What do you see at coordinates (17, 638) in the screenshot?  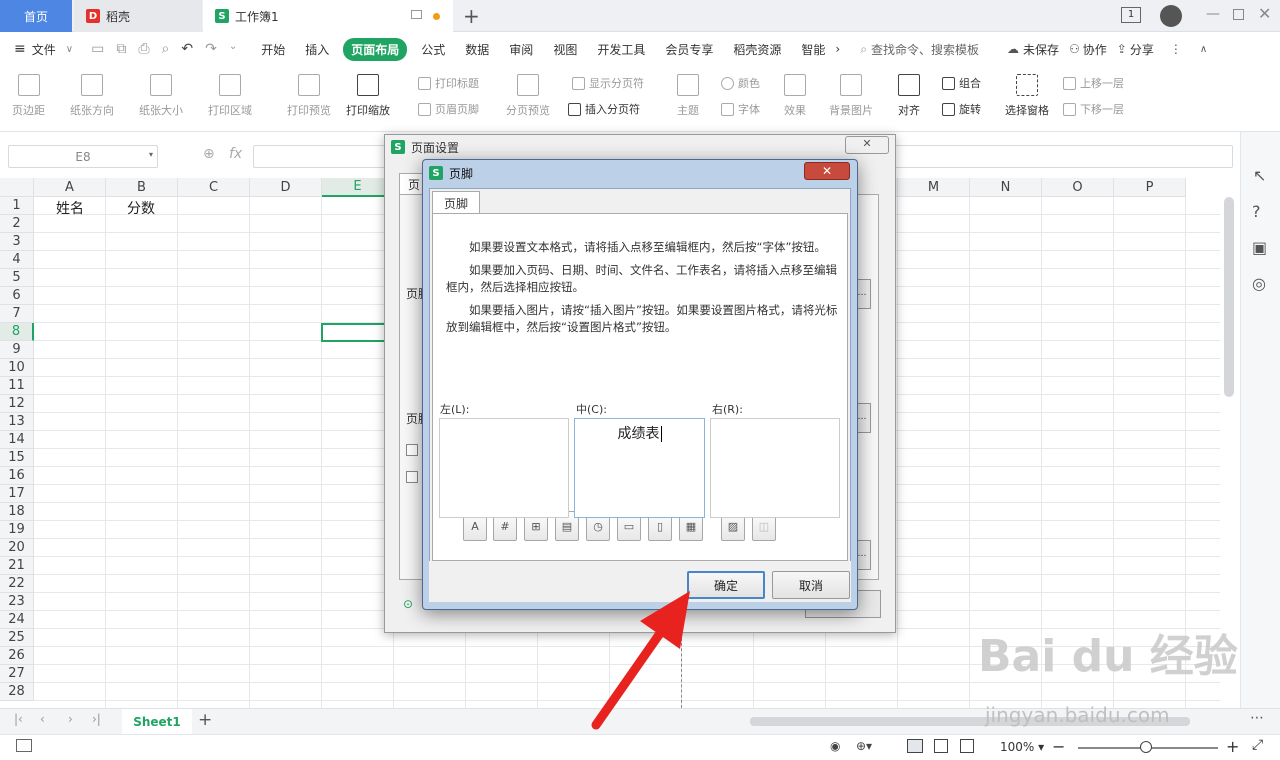 I see `row-header: 25` at bounding box center [17, 638].